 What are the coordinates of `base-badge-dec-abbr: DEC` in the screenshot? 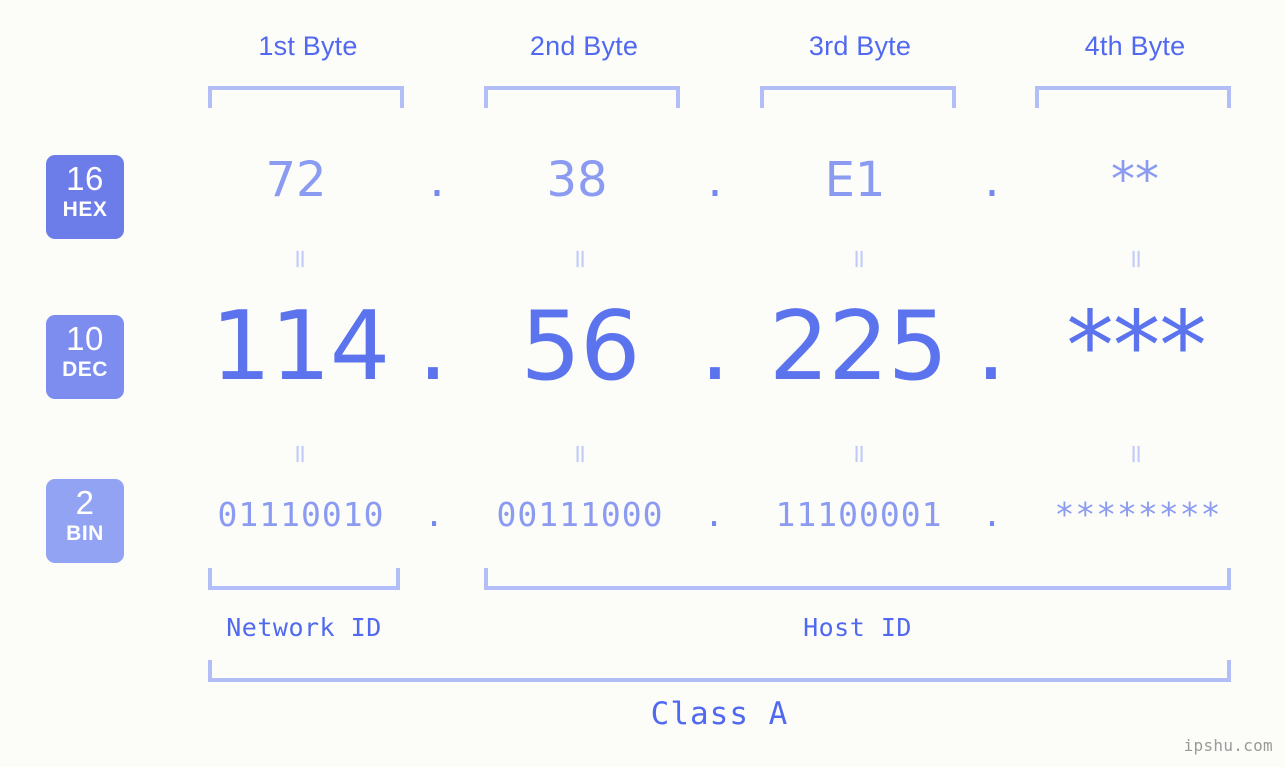 It's located at (85, 369).